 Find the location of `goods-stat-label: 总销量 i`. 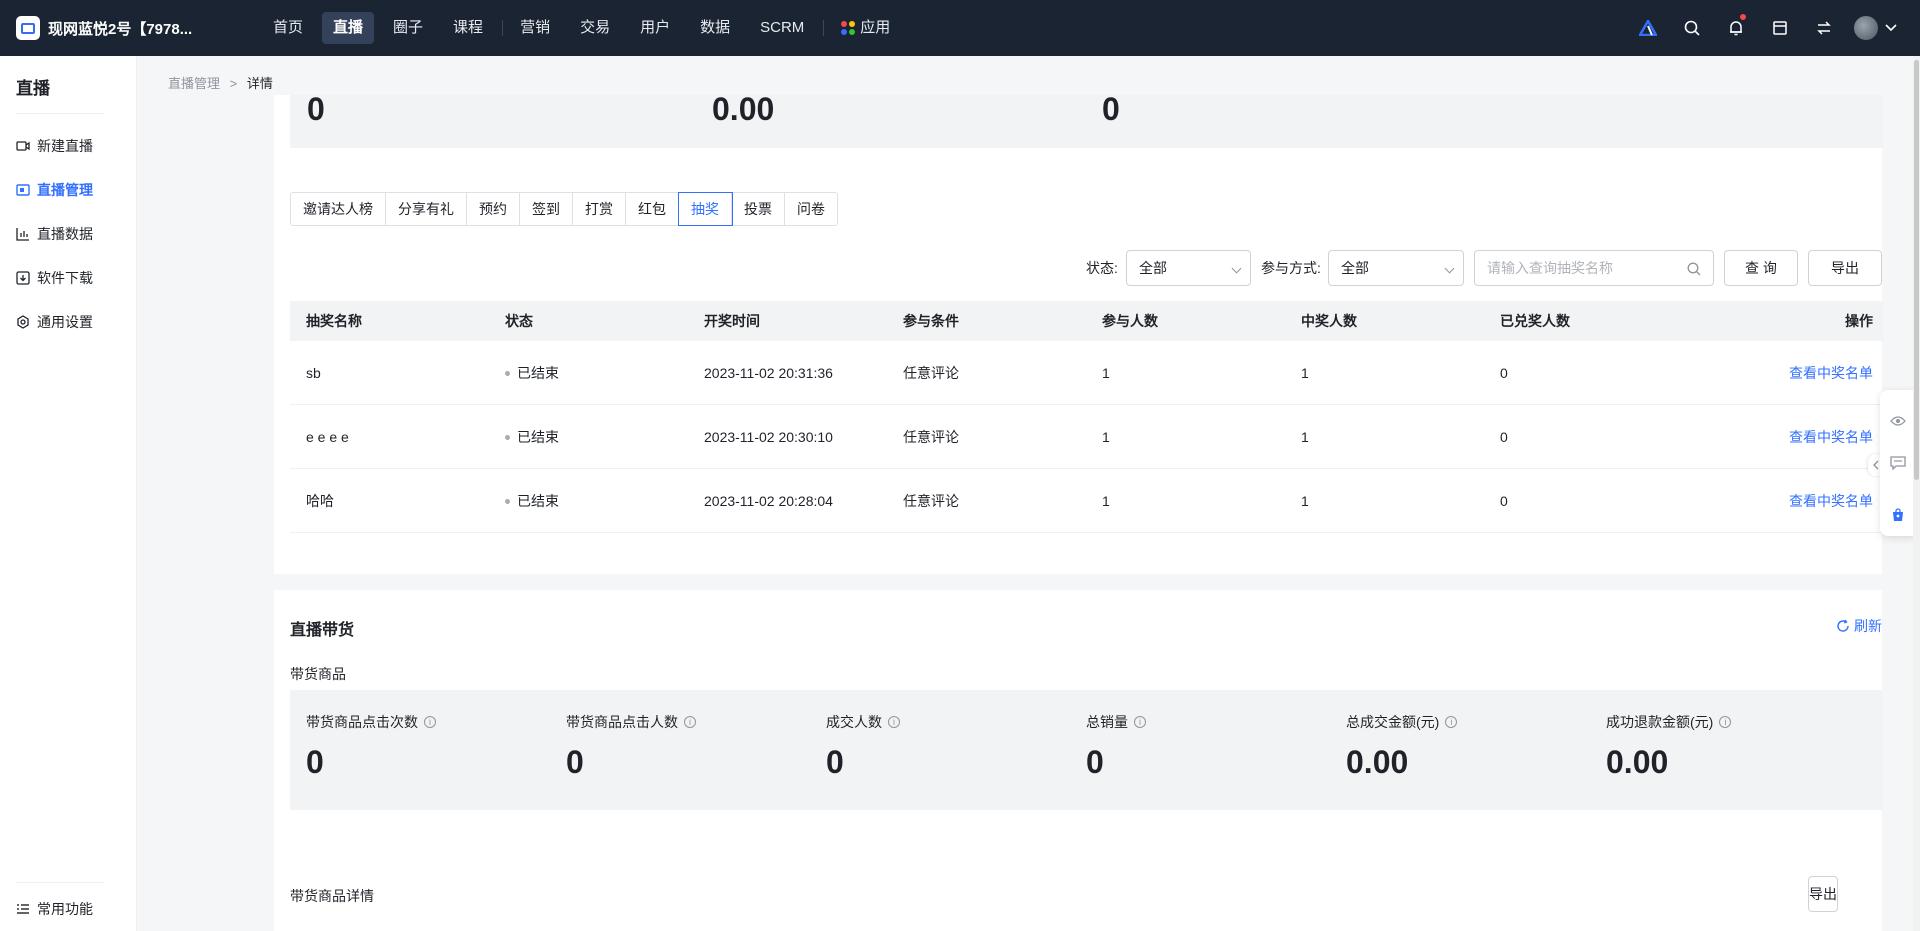

goods-stat-label: 总销量 i is located at coordinates (1116, 722).